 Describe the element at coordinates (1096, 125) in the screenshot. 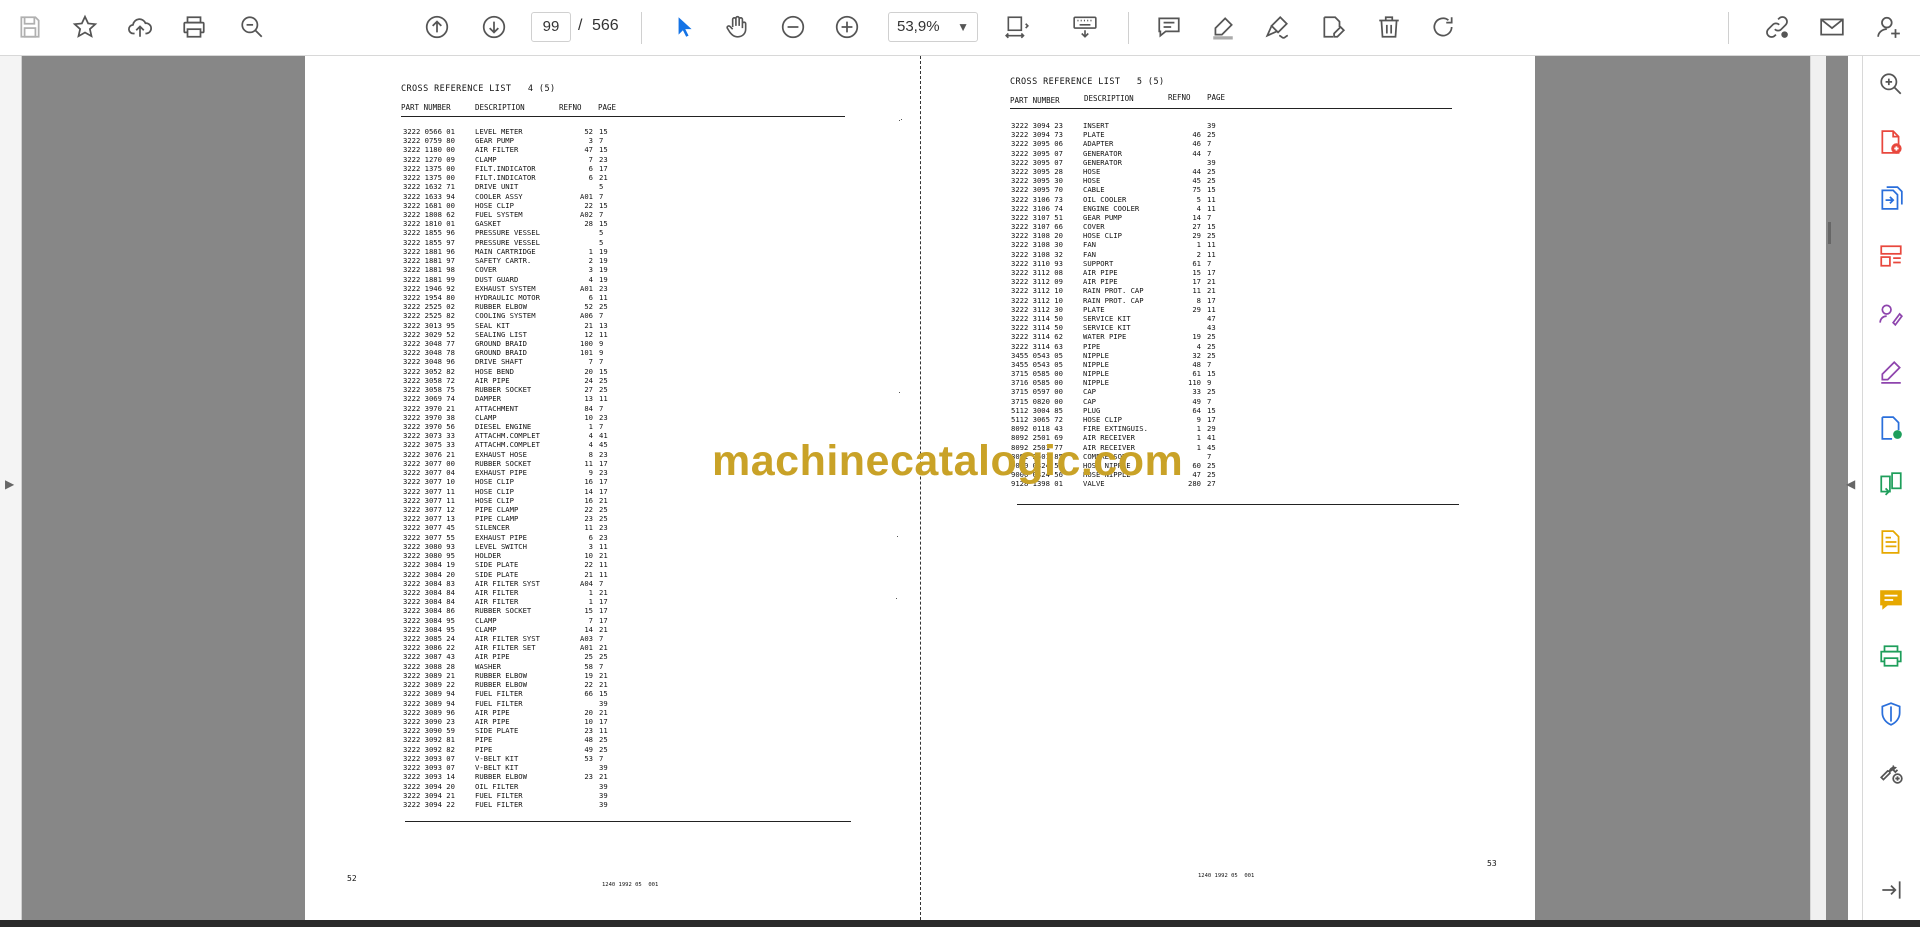

I see `description-cell: INSERT` at that location.